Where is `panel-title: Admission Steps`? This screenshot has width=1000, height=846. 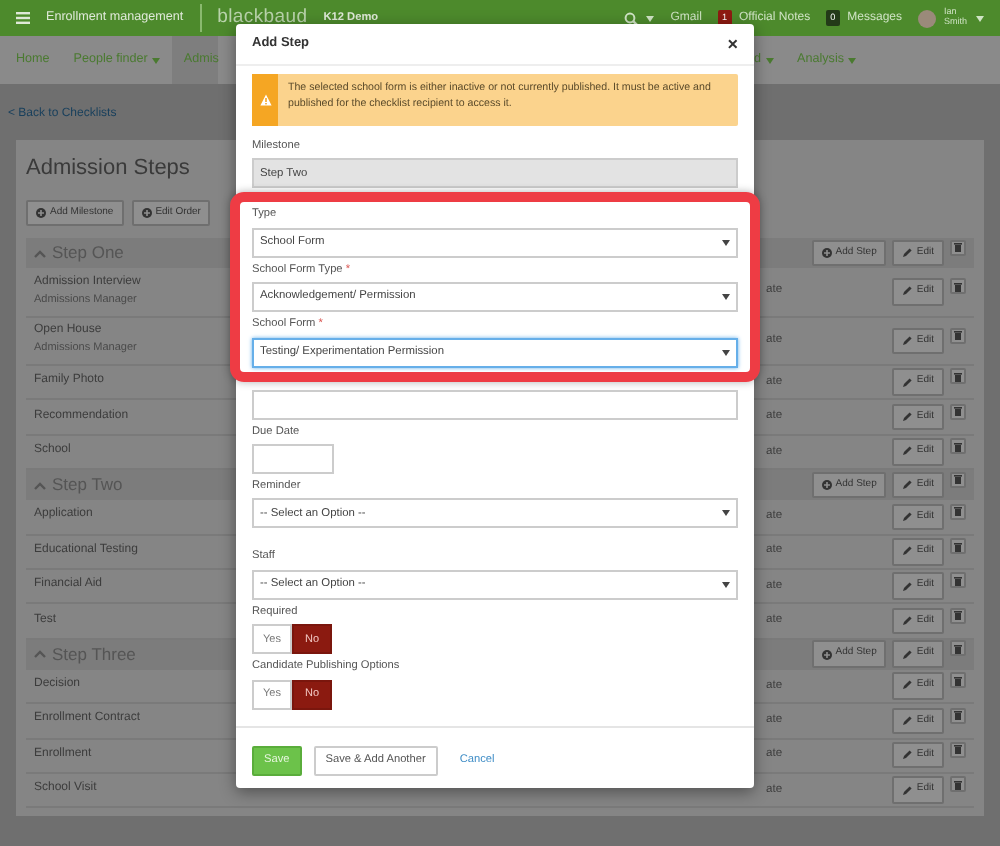
panel-title: Admission Steps is located at coordinates (108, 169).